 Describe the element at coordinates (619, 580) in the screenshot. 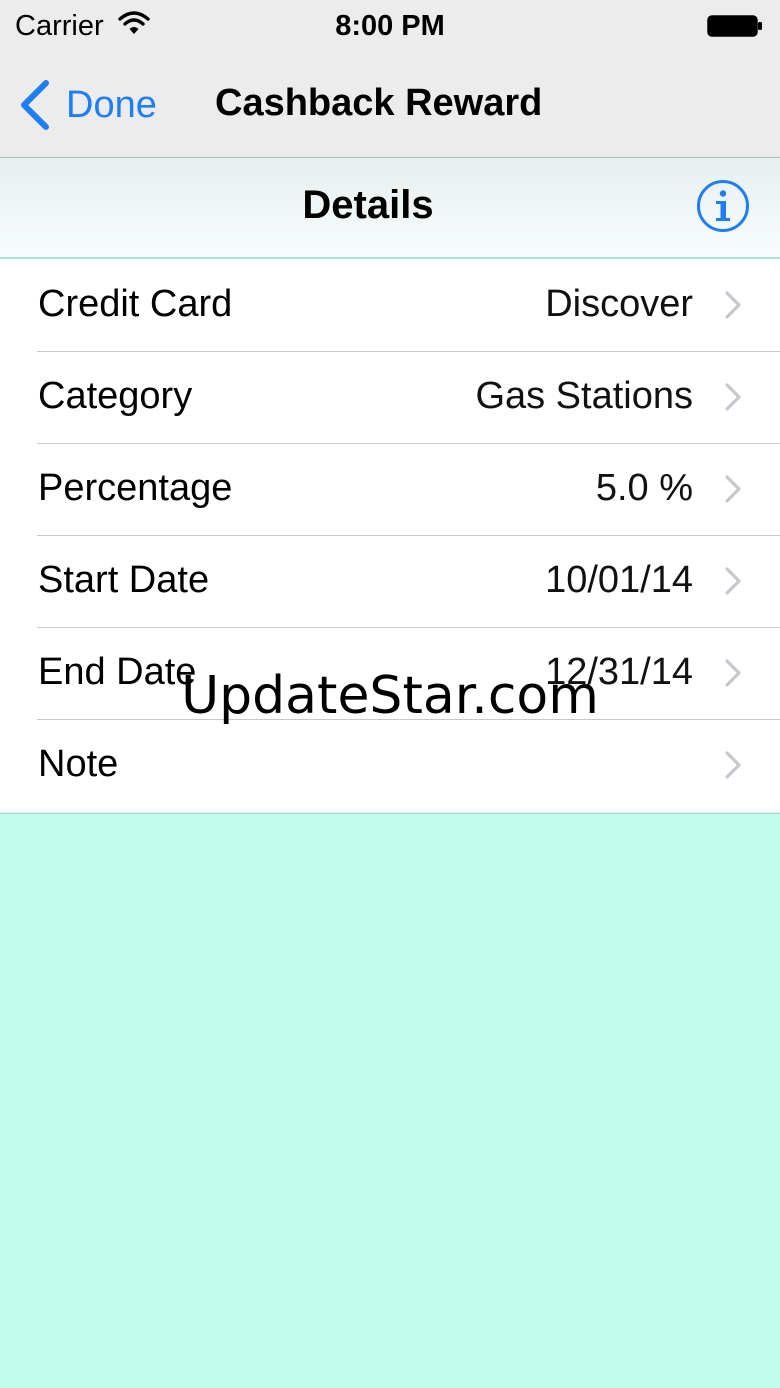

I see `row-value: 10/01/14` at that location.